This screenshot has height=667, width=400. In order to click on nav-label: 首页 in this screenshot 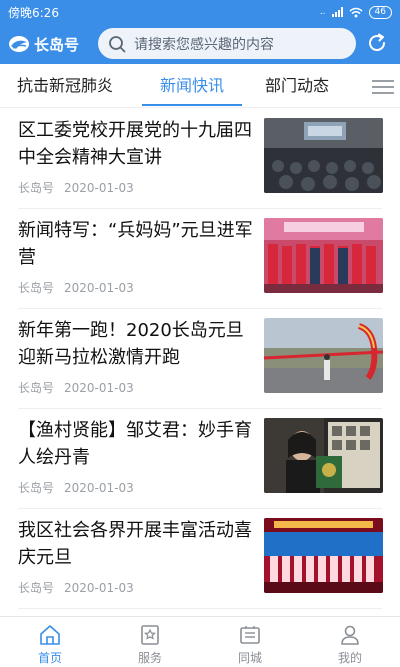, I will do `click(49, 658)`.